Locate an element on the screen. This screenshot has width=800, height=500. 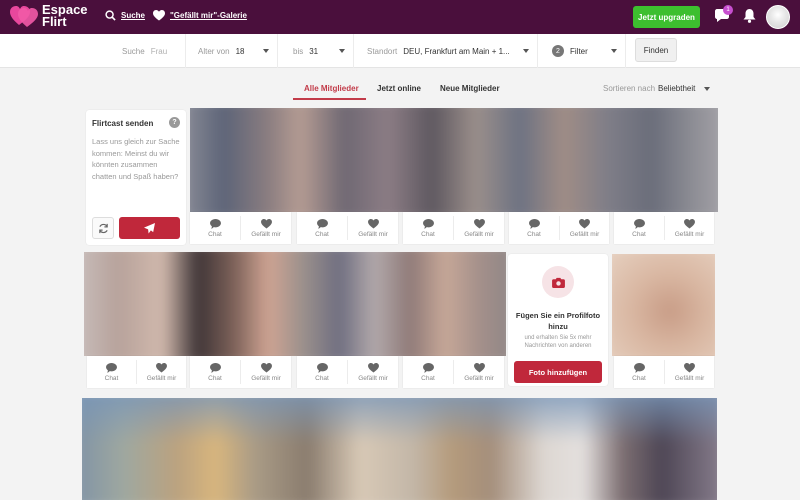
filter-select: 2 Filter is located at coordinates (582, 51).